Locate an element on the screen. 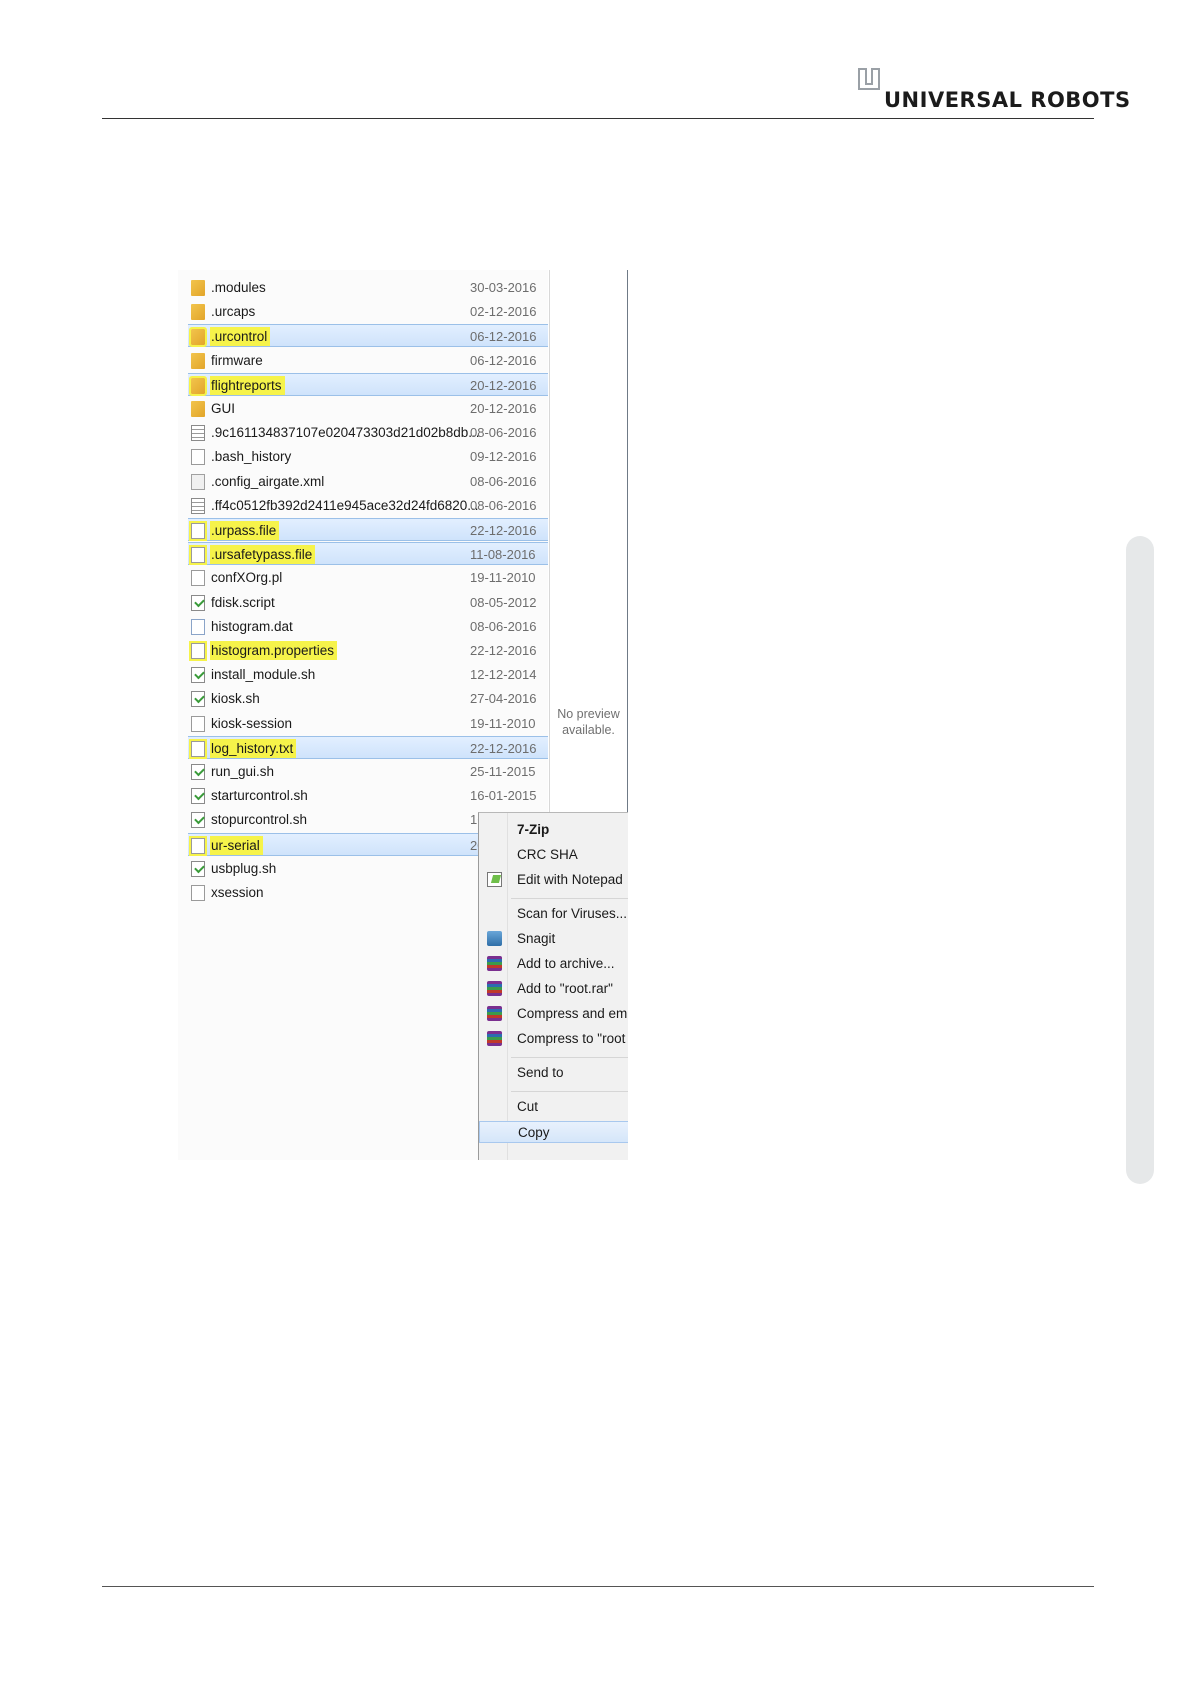 The width and height of the screenshot is (1191, 1684). file-row: confXOrg.pl 19-11-2010 is located at coordinates (368, 577).